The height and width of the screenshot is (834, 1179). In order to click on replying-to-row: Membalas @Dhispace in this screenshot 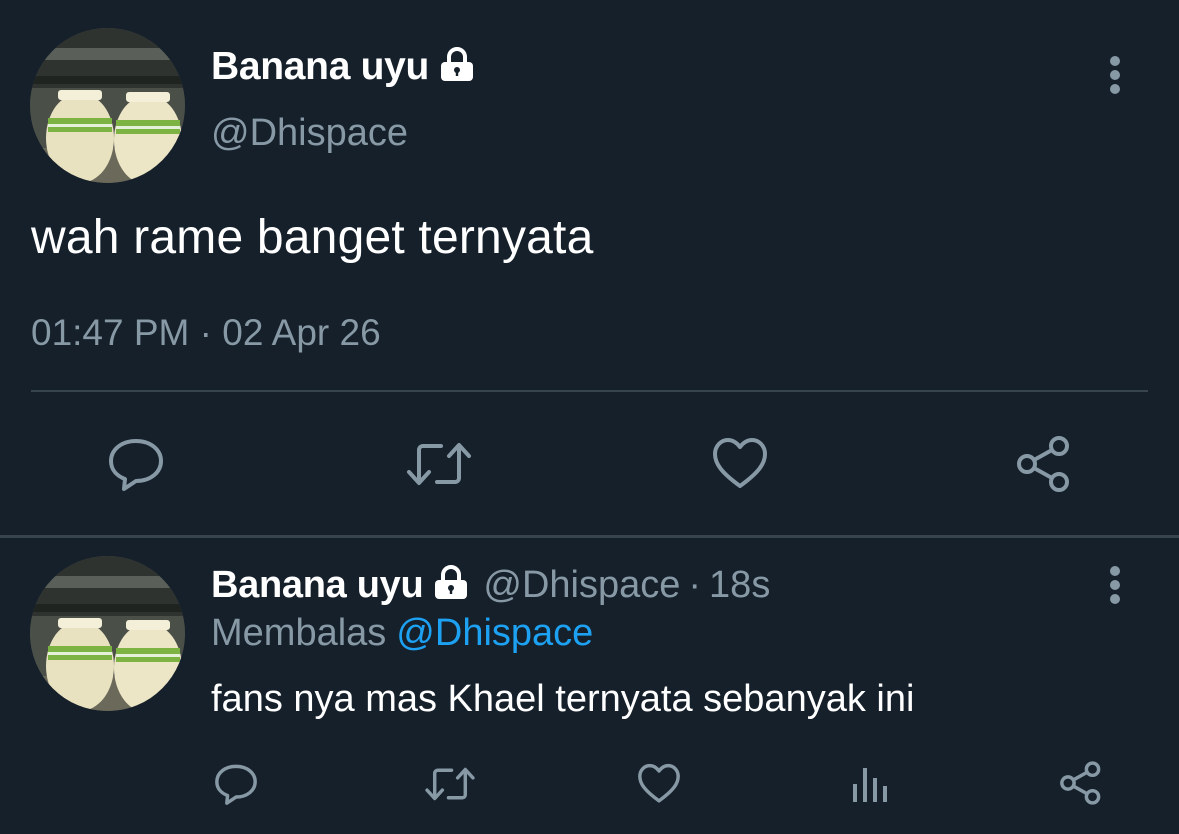, I will do `click(402, 633)`.